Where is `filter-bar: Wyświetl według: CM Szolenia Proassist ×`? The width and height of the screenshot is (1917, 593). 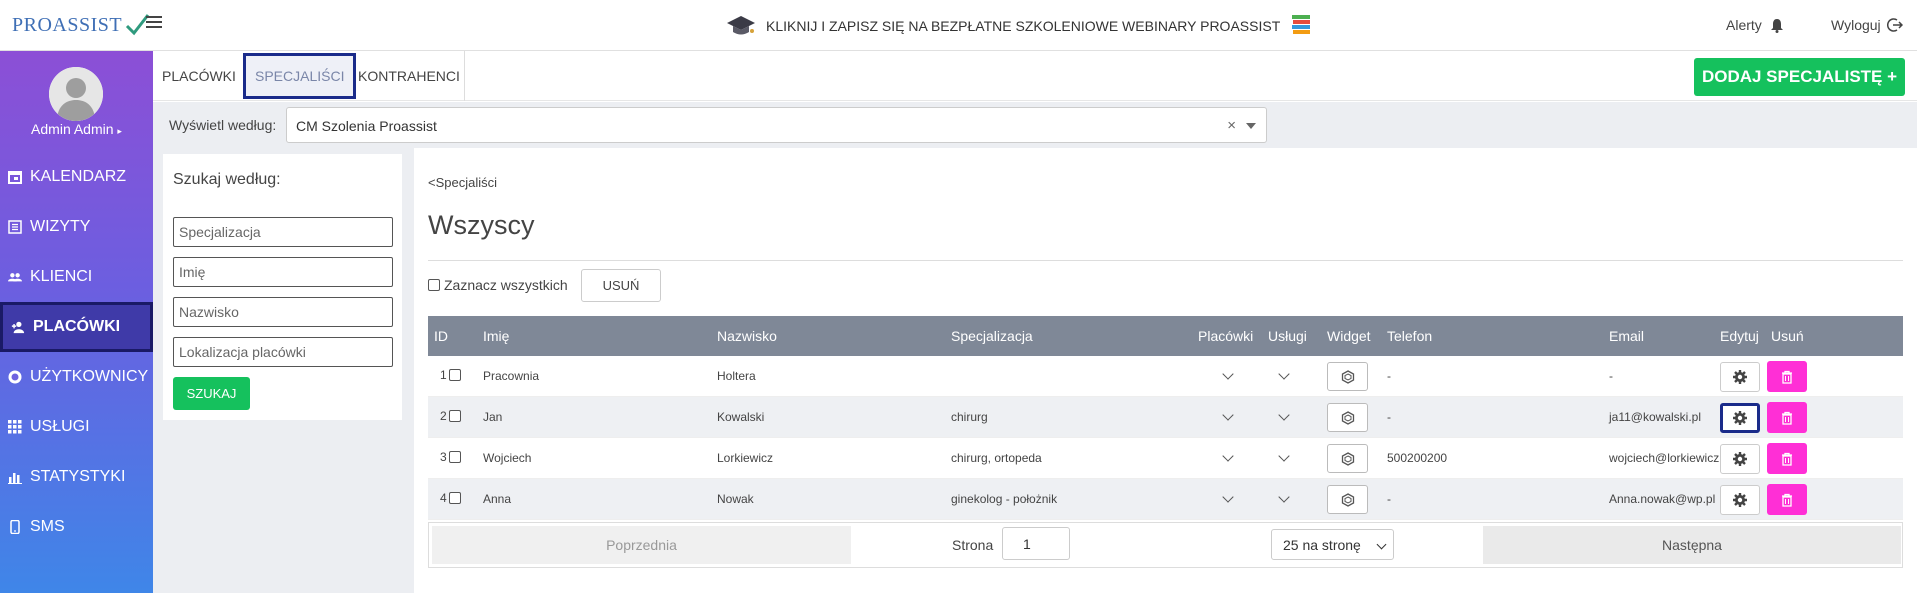
filter-bar: Wyświetl według: CM Szolenia Proassist × is located at coordinates (1035, 125).